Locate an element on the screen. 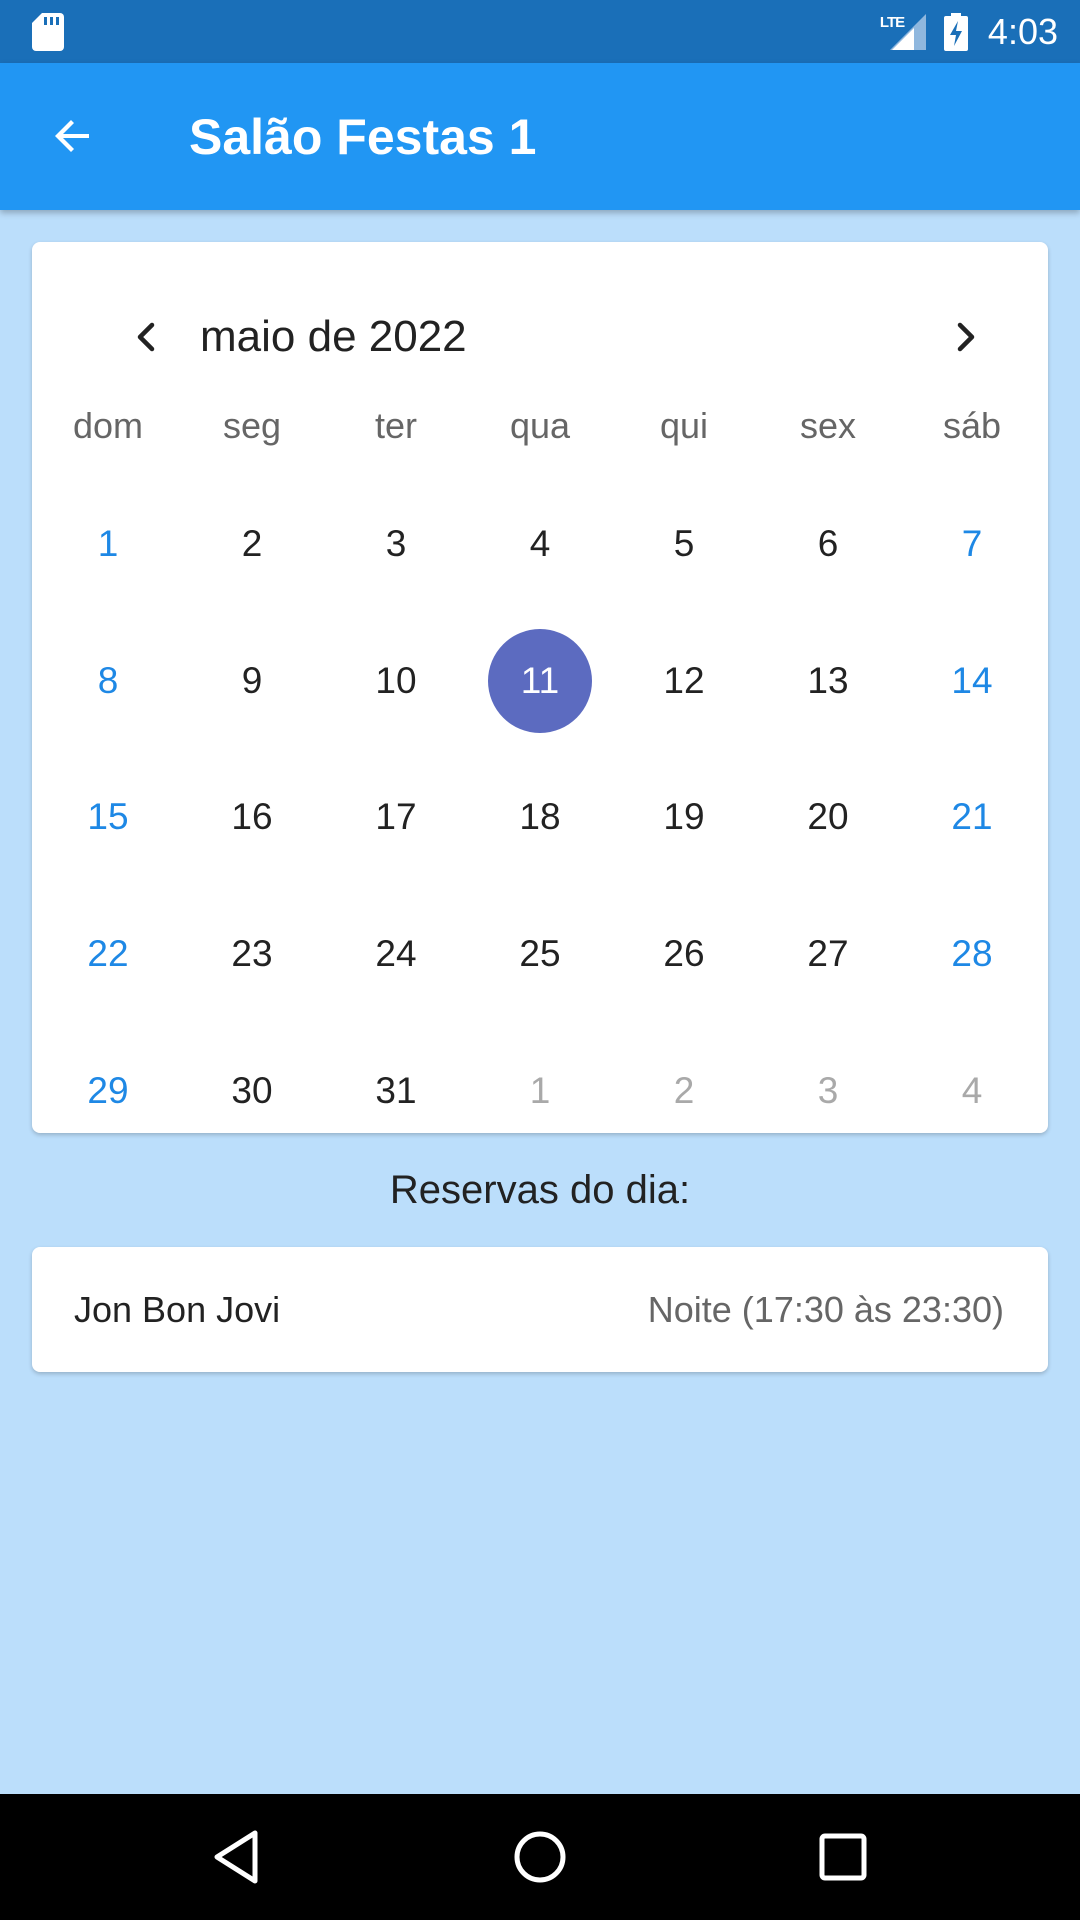 This screenshot has height=1920, width=1080. weekday-label: ter is located at coordinates (395, 425).